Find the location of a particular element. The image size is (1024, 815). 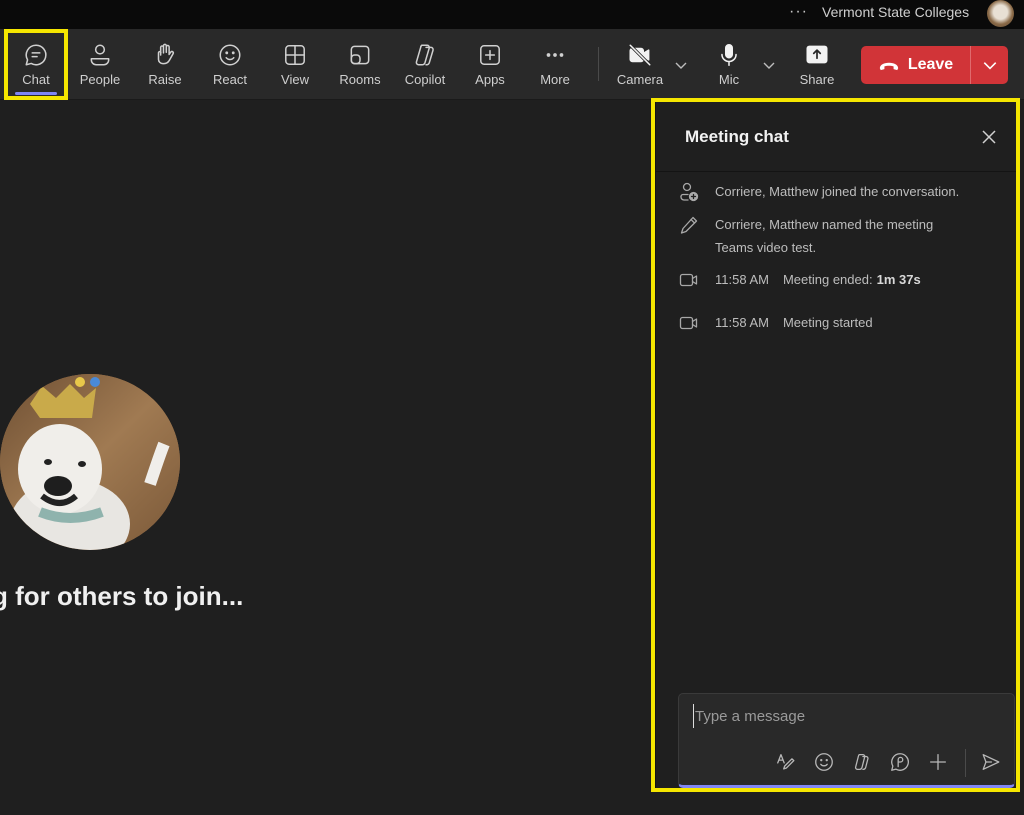

event-text: Meeting ended: is located at coordinates (827, 279).